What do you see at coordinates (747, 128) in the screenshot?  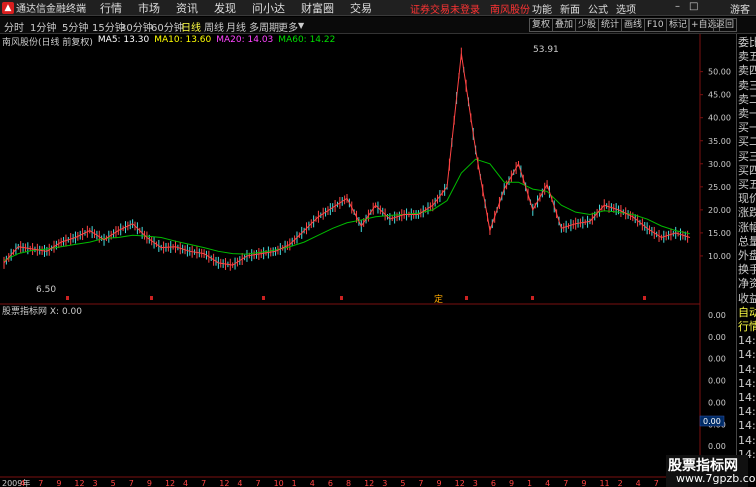 I see `quote-label: 买一` at bounding box center [747, 128].